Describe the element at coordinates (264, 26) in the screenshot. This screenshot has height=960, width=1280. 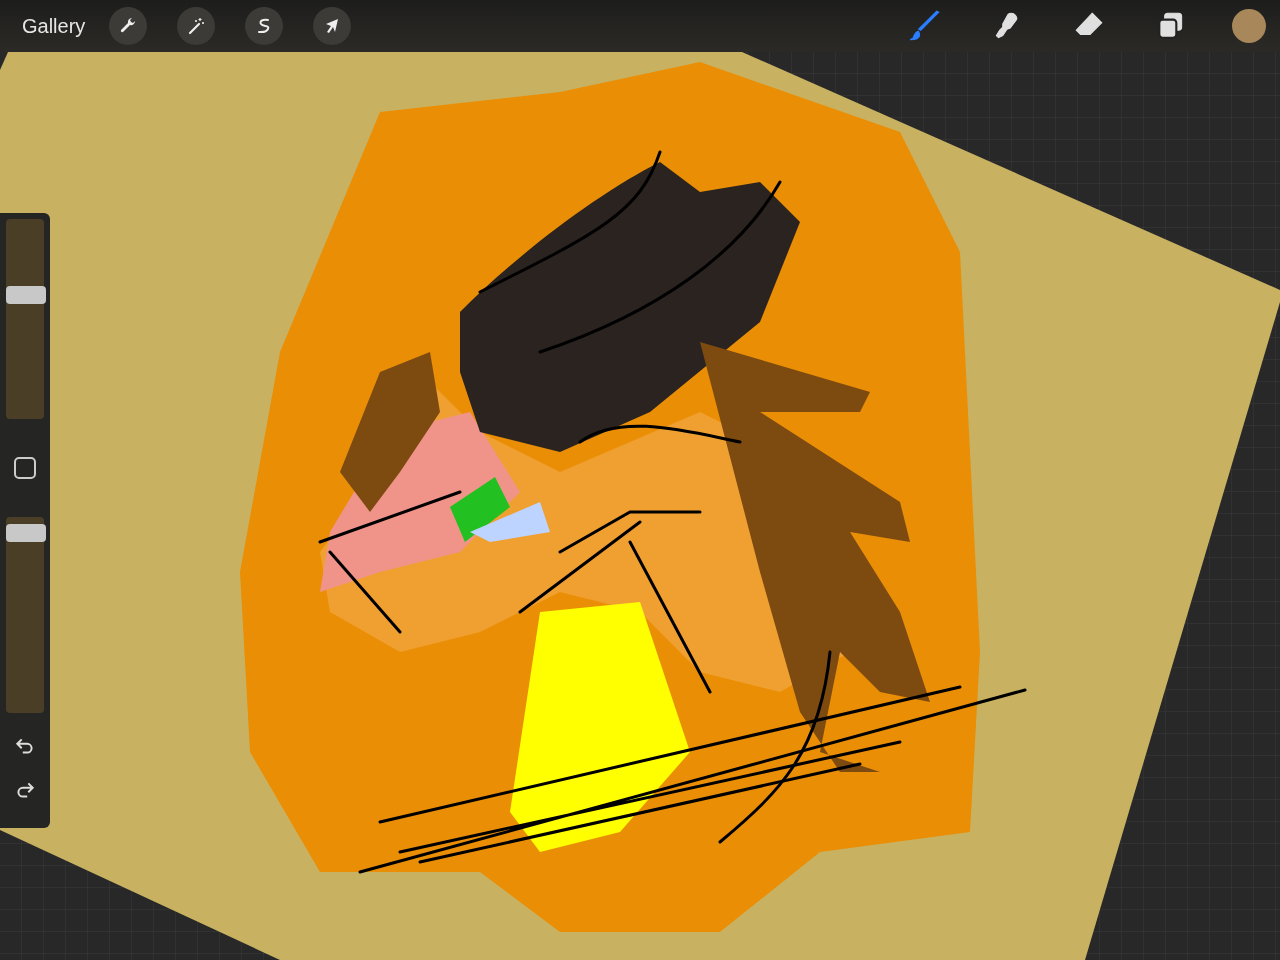
I see `selection-button` at that location.